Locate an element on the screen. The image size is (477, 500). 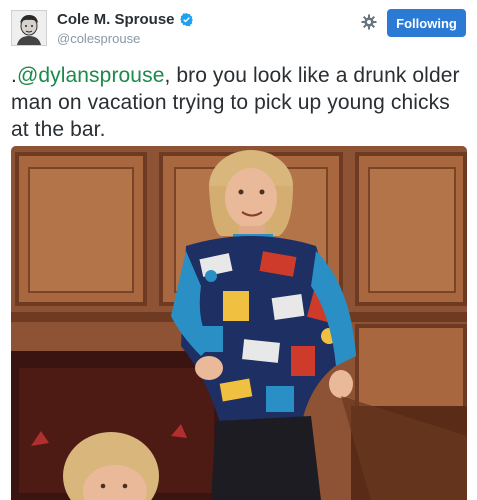
gear-icon is located at coordinates (369, 22).